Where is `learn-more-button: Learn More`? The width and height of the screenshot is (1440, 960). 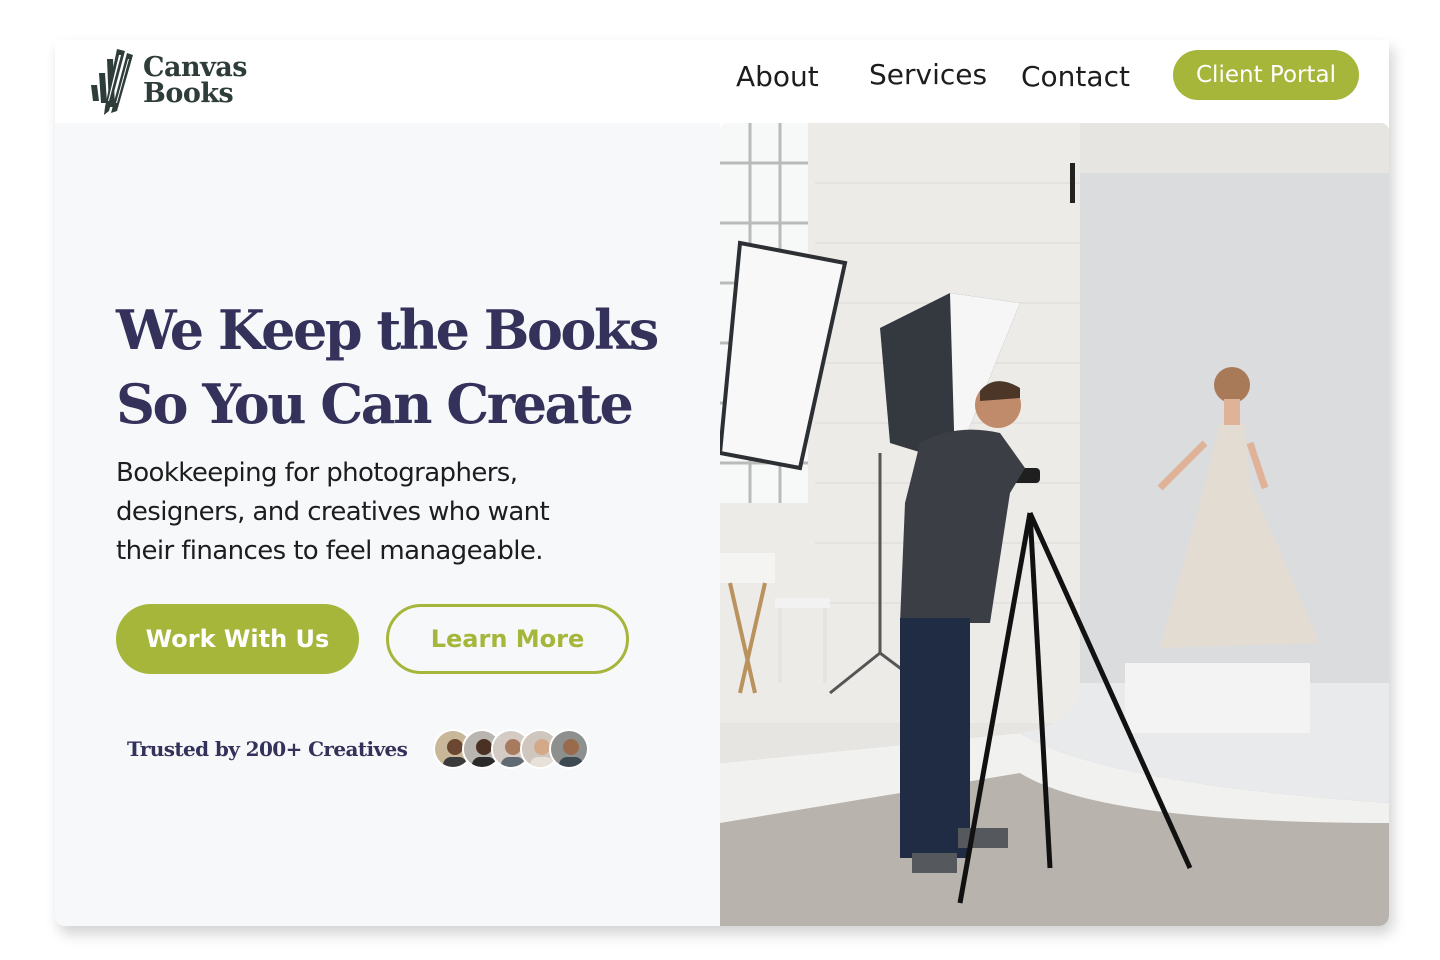
learn-more-button: Learn More is located at coordinates (507, 639).